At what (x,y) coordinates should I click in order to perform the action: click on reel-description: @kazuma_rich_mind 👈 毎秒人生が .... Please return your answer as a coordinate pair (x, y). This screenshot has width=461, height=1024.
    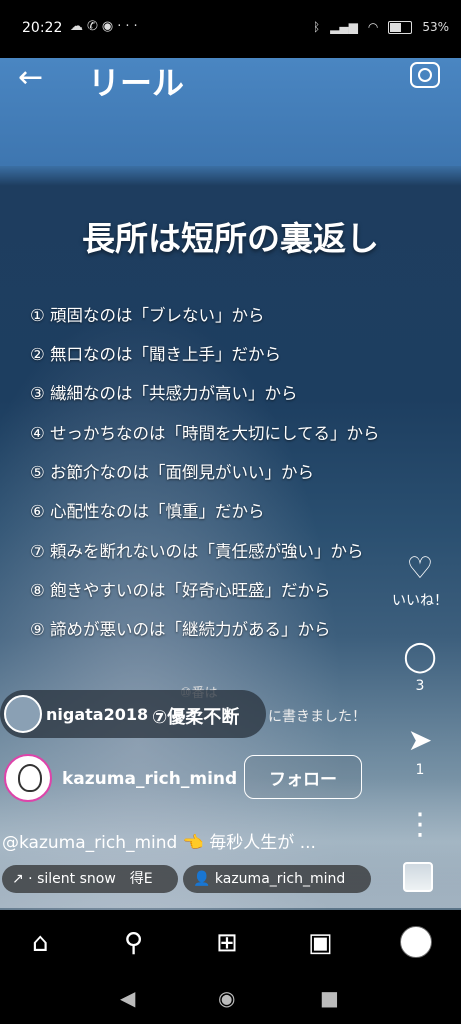
    Looking at the image, I should click on (159, 840).